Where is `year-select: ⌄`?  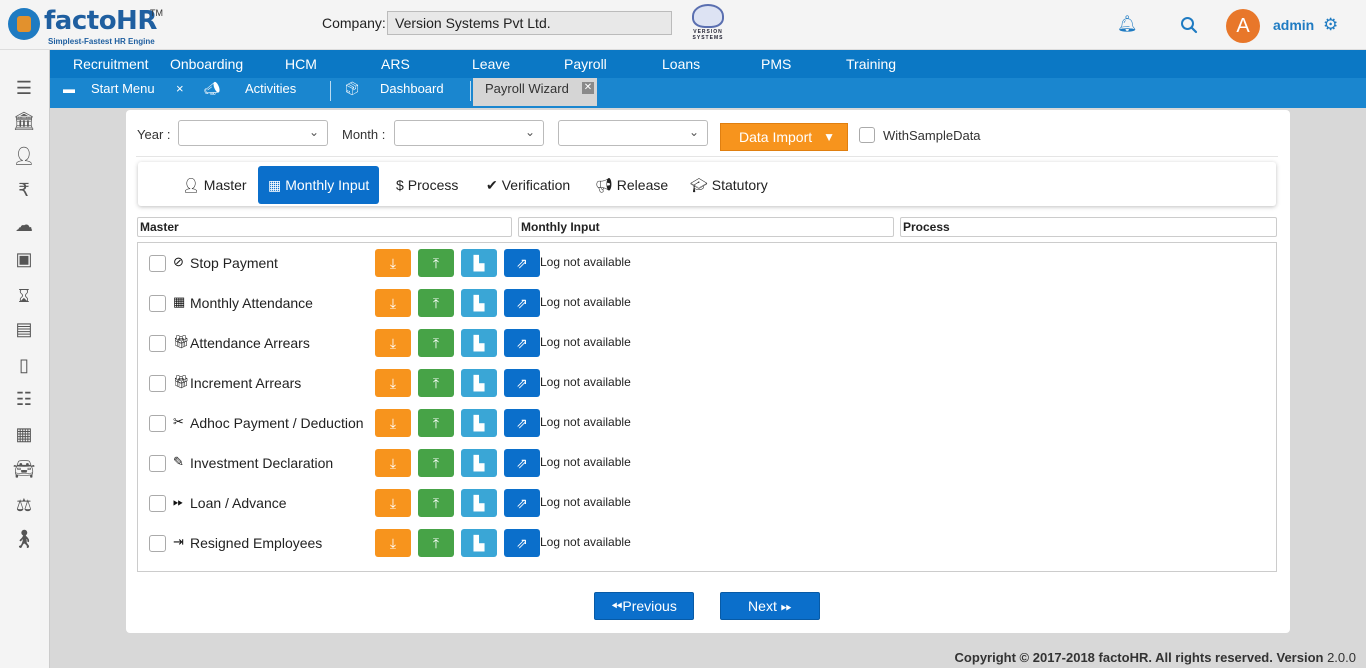 year-select: ⌄ is located at coordinates (253, 133).